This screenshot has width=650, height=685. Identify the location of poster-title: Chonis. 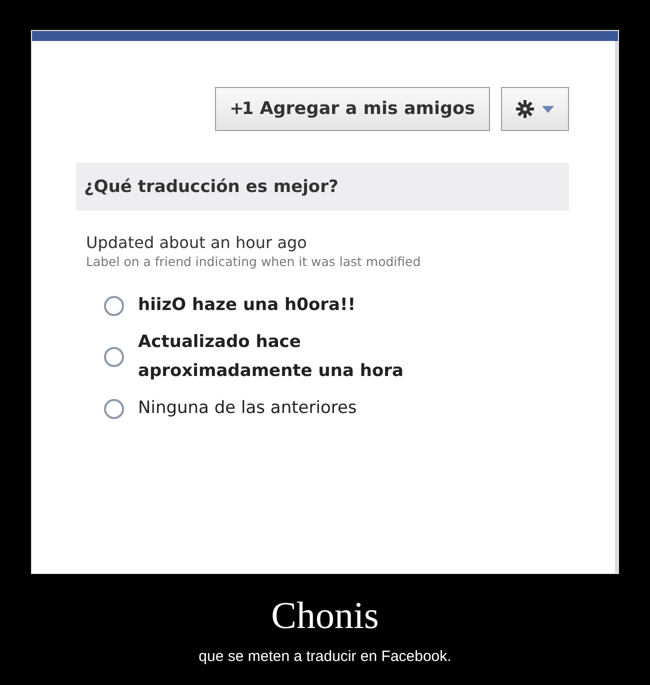
(325, 616).